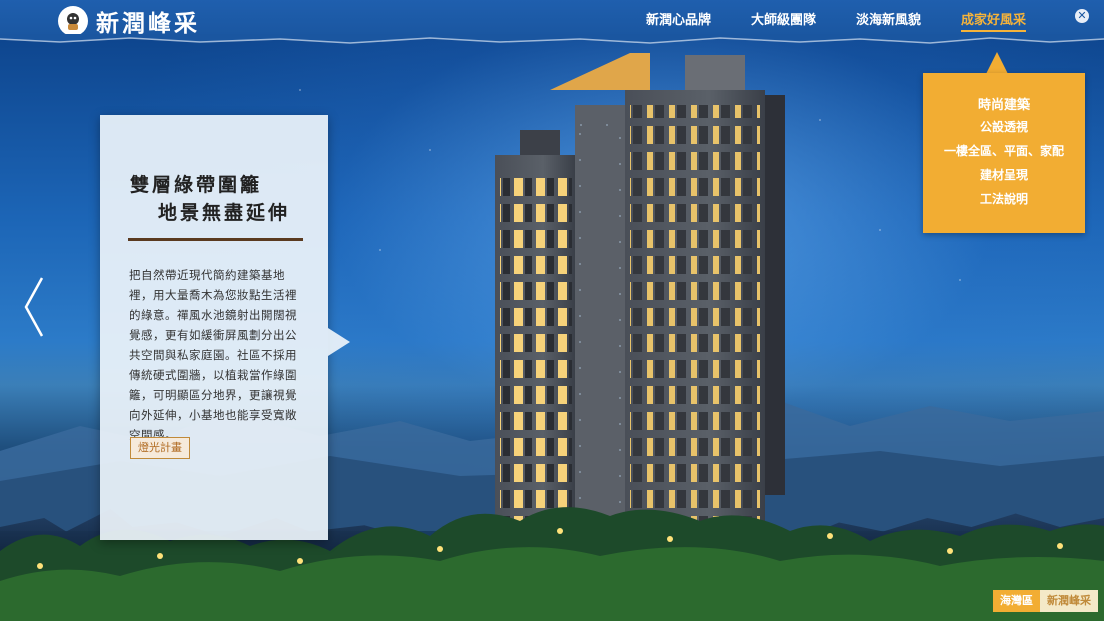 This screenshot has height=621, width=1104. I want to click on nav-item-danhai: 淡海新風貌, so click(888, 20).